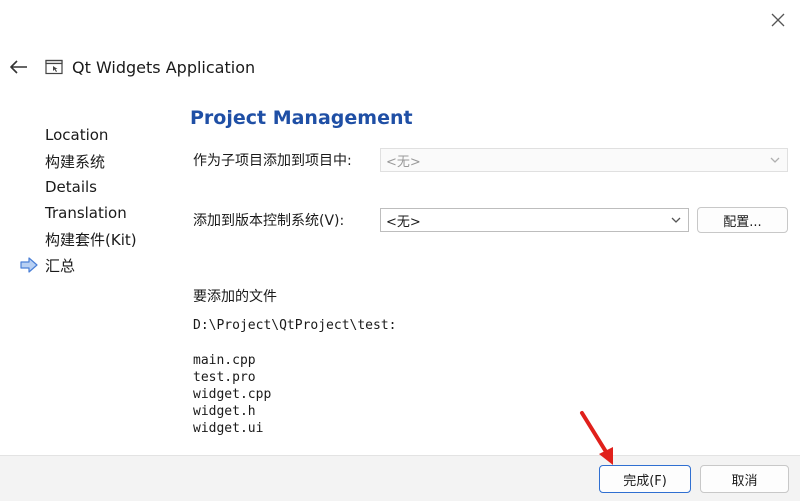  Describe the element at coordinates (272, 161) in the screenshot. I see `subproject-label: 作为子项目添加到项目中:` at that location.